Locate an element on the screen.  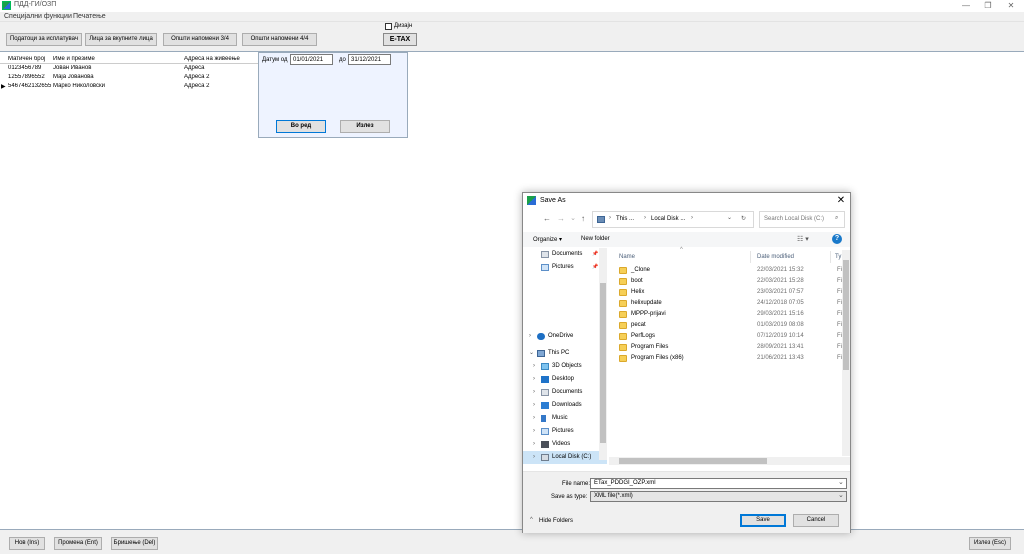
back-arrow-icon: ← is located at coordinates (547, 218).